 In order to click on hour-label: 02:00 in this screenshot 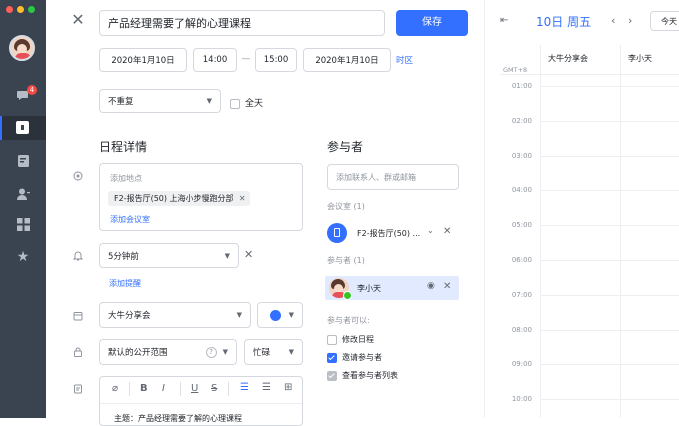, I will do `click(521, 120)`.